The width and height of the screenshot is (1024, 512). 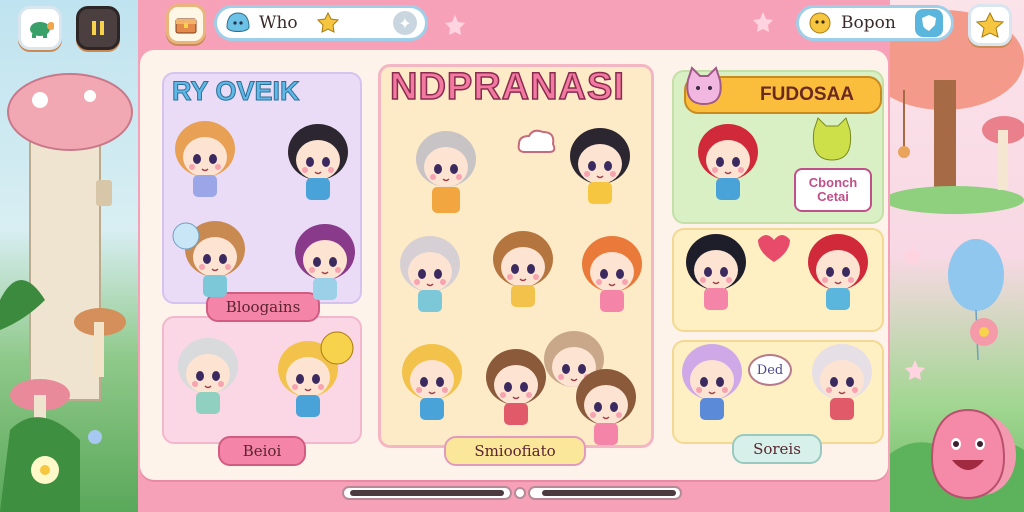 I want to click on character-brown-short, so click(x=516, y=386).